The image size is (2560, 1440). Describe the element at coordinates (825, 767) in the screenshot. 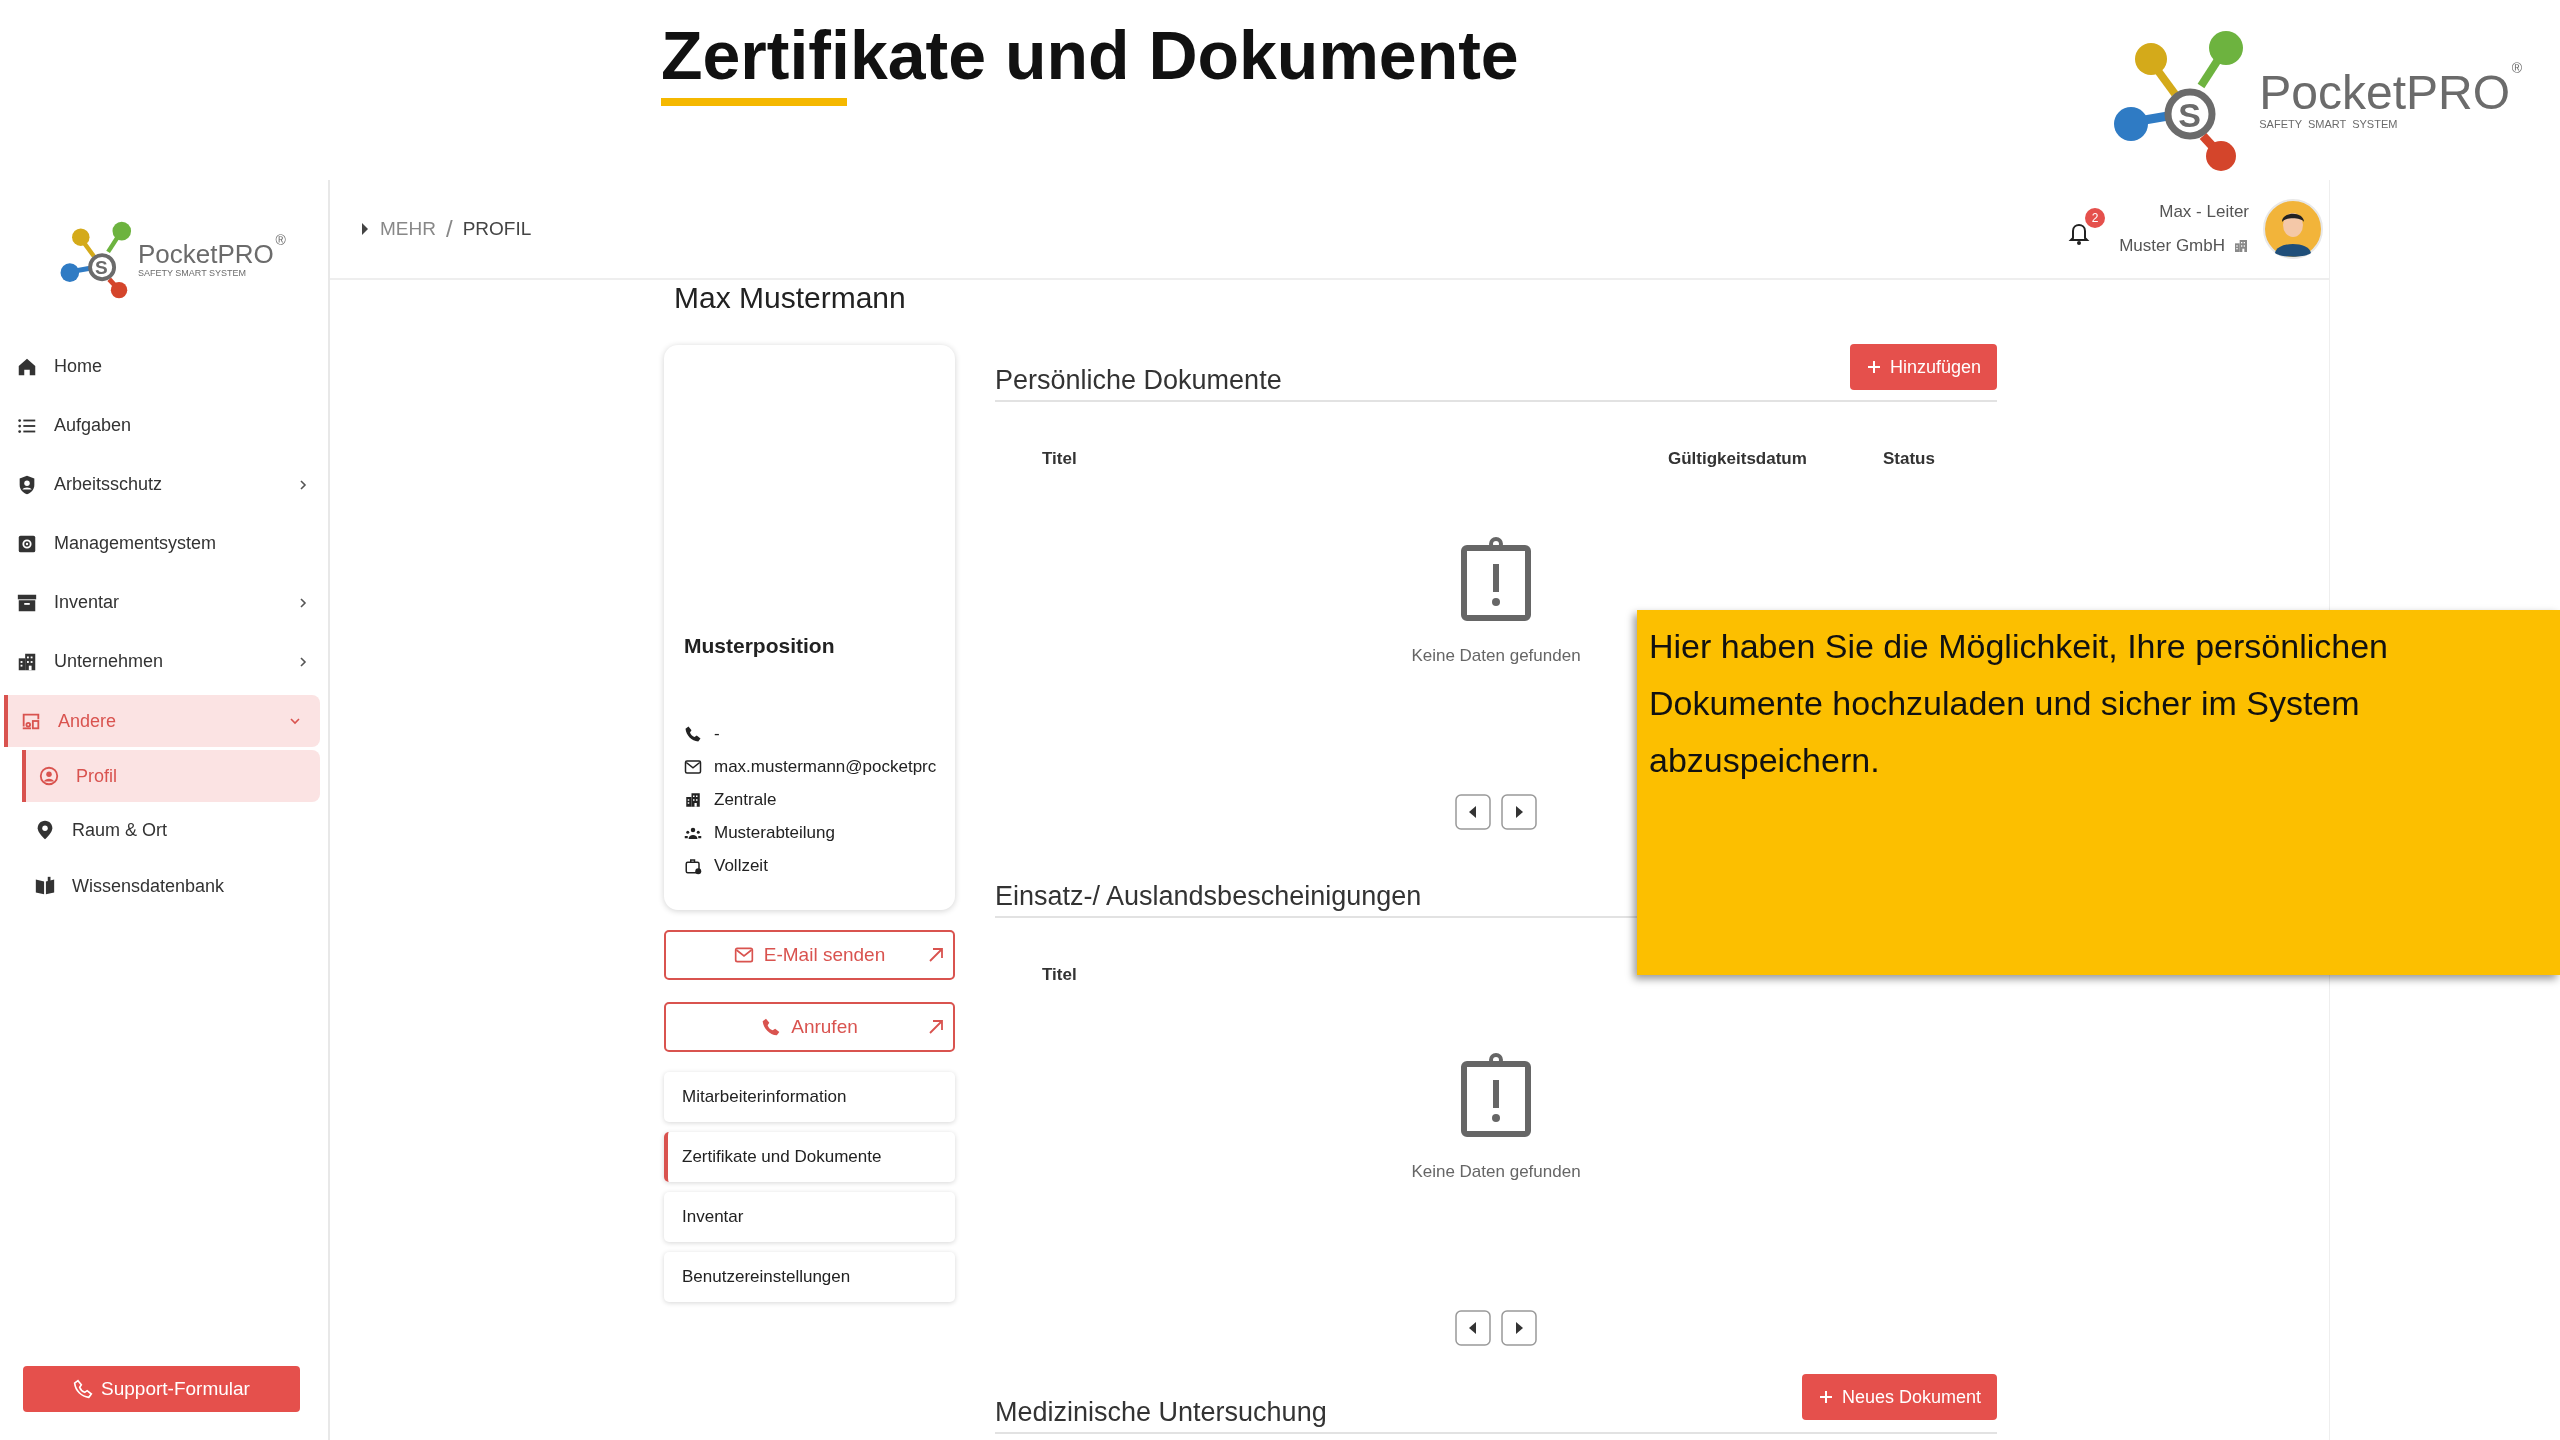

I see `email-link: max.mustermann@pocketprc` at that location.